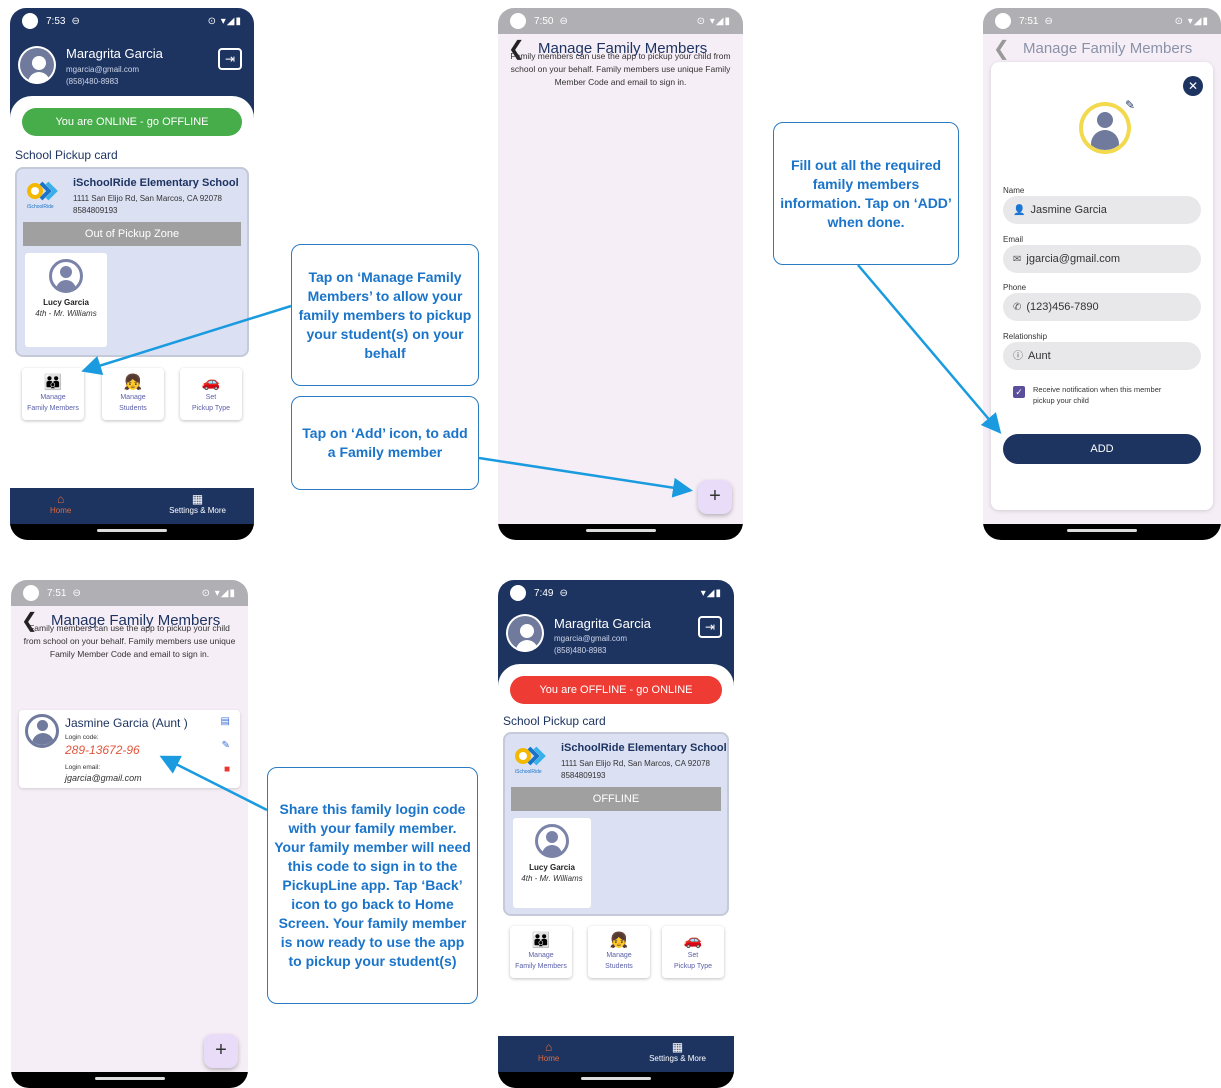 Image resolution: width=1221 pixels, height=1088 pixels. I want to click on arrow-share, so click(213, 783).